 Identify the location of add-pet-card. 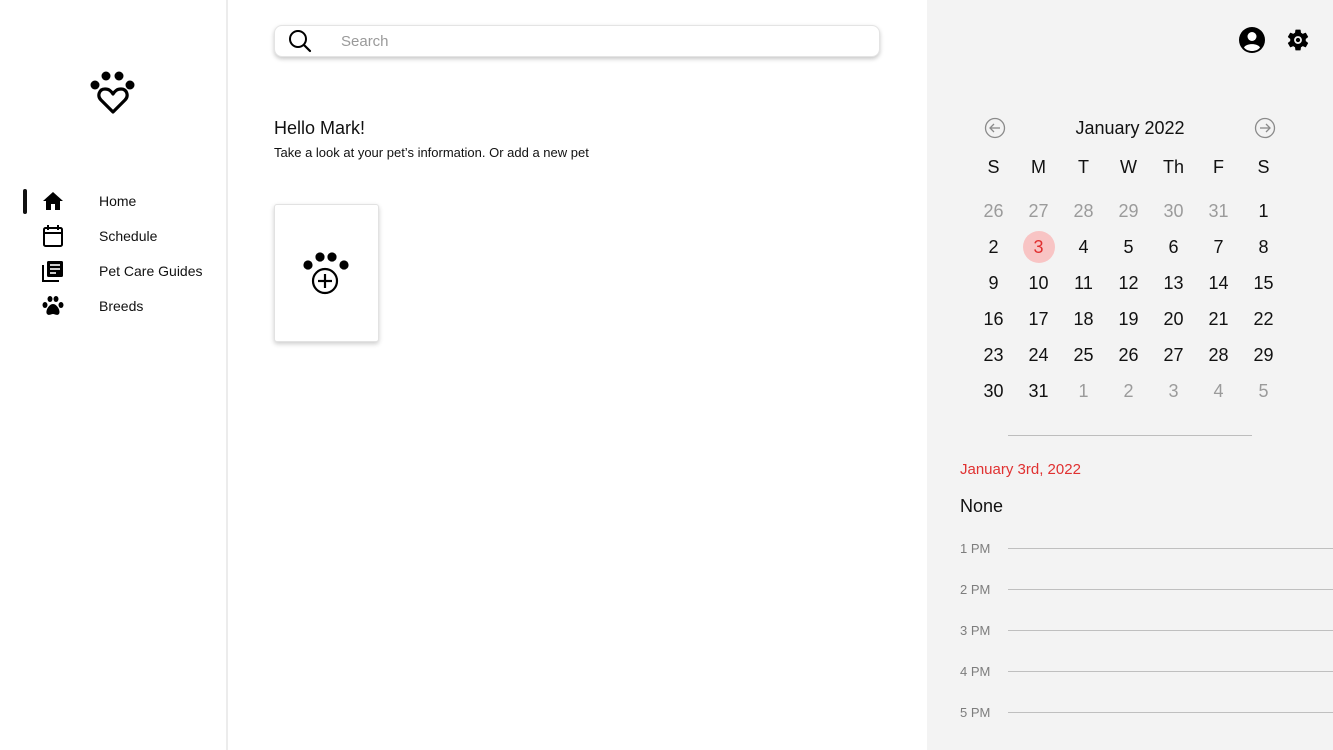
(326, 273).